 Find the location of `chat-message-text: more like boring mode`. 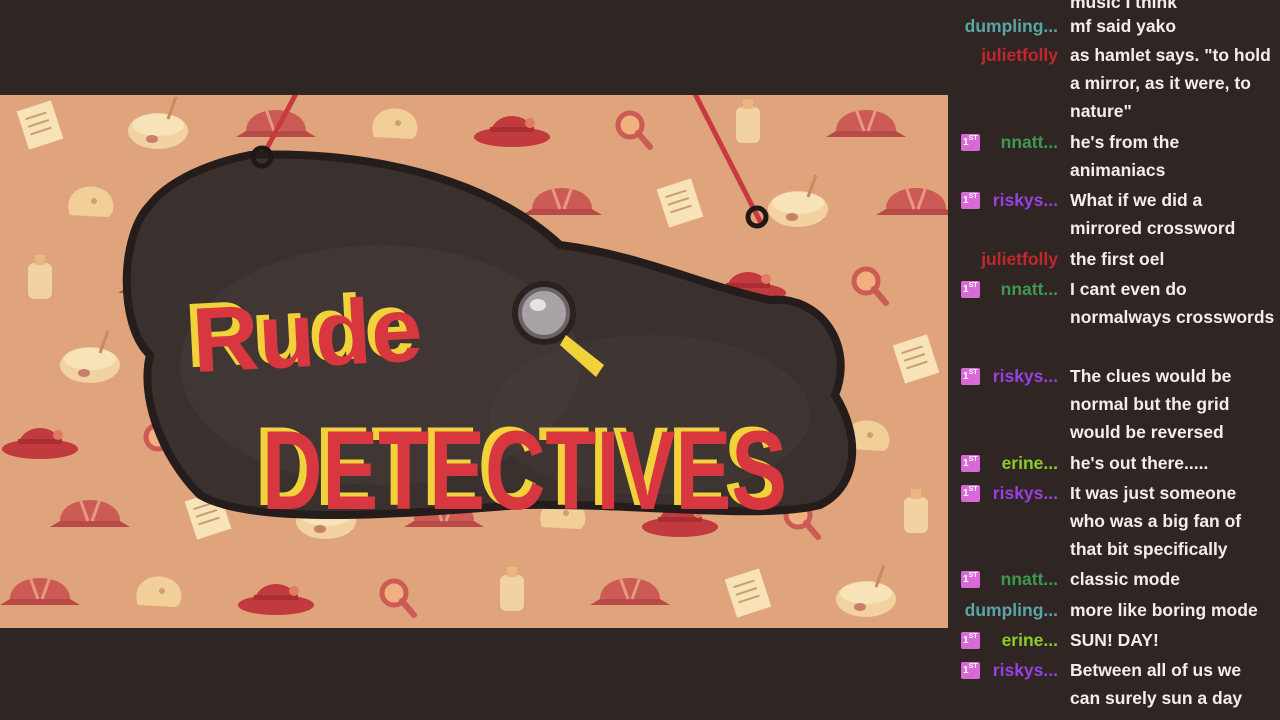

chat-message-text: more like boring mode is located at coordinates (1164, 610).